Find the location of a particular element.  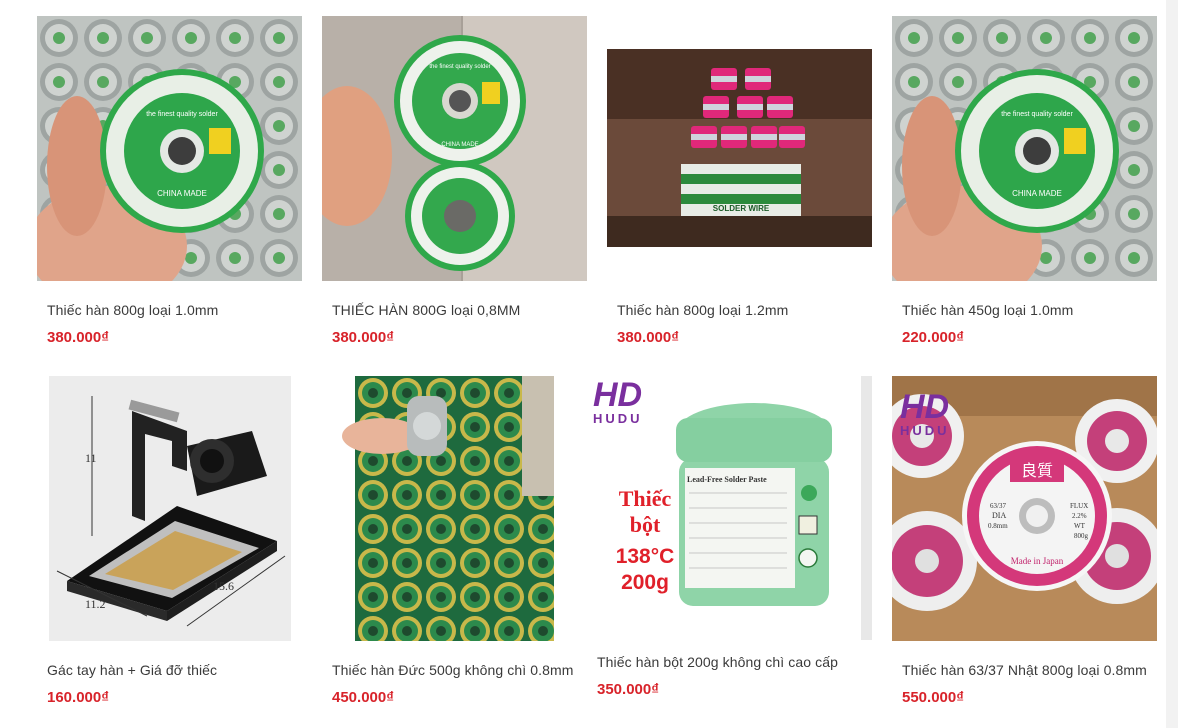

dimension-label: 11 is located at coordinates (91, 458).